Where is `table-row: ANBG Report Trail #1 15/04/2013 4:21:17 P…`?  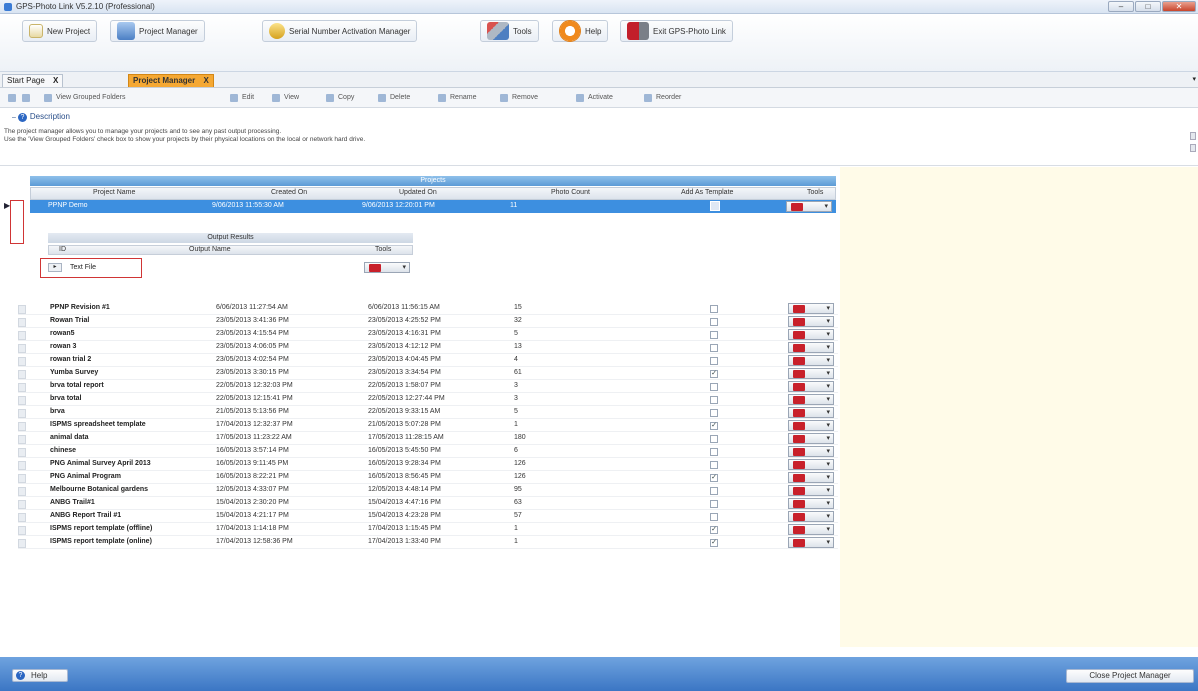
table-row: ANBG Report Trail #1 15/04/2013 4:21:17 P… is located at coordinates (428, 517).